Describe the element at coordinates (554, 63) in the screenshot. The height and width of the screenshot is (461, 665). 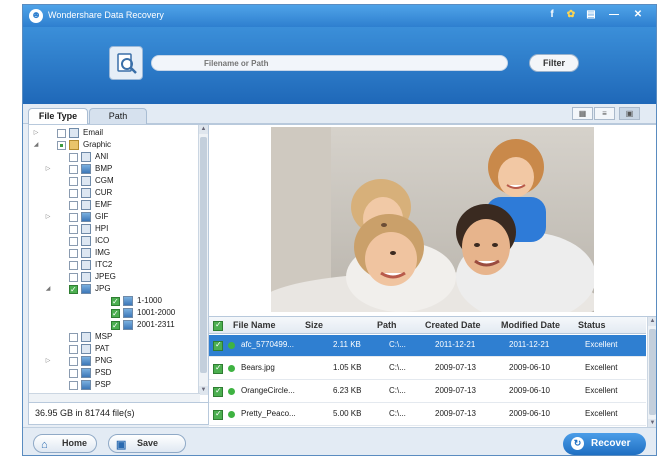
I see `filter-button: Filter` at that location.